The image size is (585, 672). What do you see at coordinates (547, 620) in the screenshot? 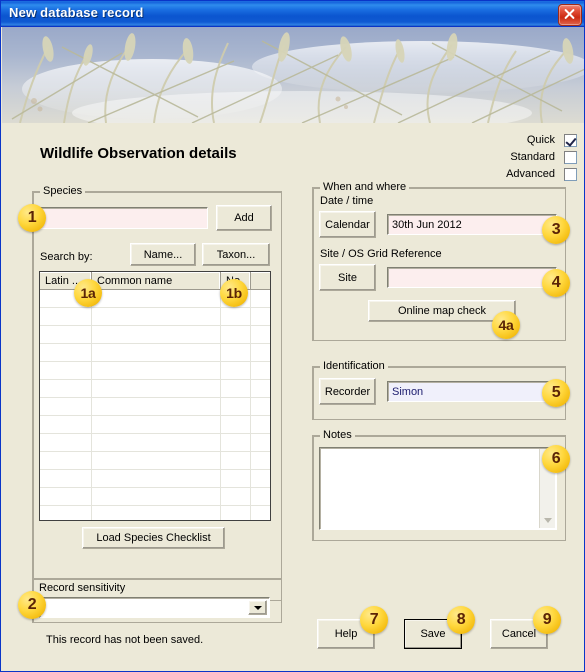
I see `callout-badge-9: 9` at bounding box center [547, 620].